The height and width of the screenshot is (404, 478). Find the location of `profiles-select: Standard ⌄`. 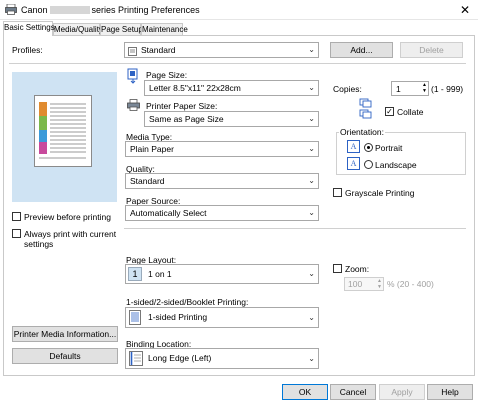

profiles-select: Standard ⌄ is located at coordinates (221, 50).